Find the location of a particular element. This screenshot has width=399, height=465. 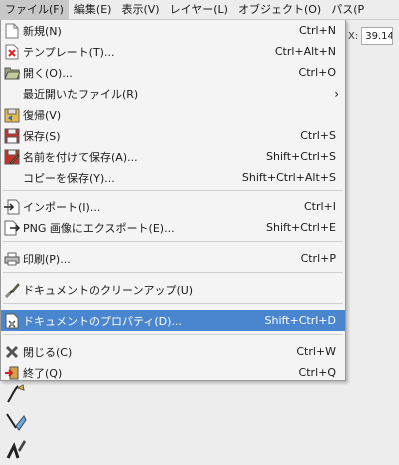

print-icon is located at coordinates (12, 259).